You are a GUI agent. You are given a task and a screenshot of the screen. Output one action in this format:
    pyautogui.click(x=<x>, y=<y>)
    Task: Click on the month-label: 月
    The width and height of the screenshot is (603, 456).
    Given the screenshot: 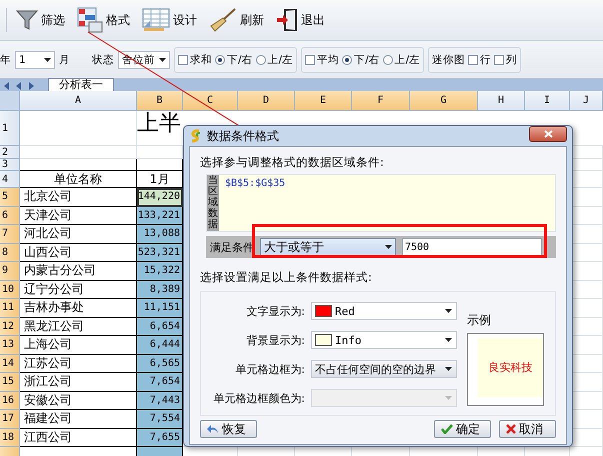 What is the action you would take?
    pyautogui.click(x=64, y=59)
    